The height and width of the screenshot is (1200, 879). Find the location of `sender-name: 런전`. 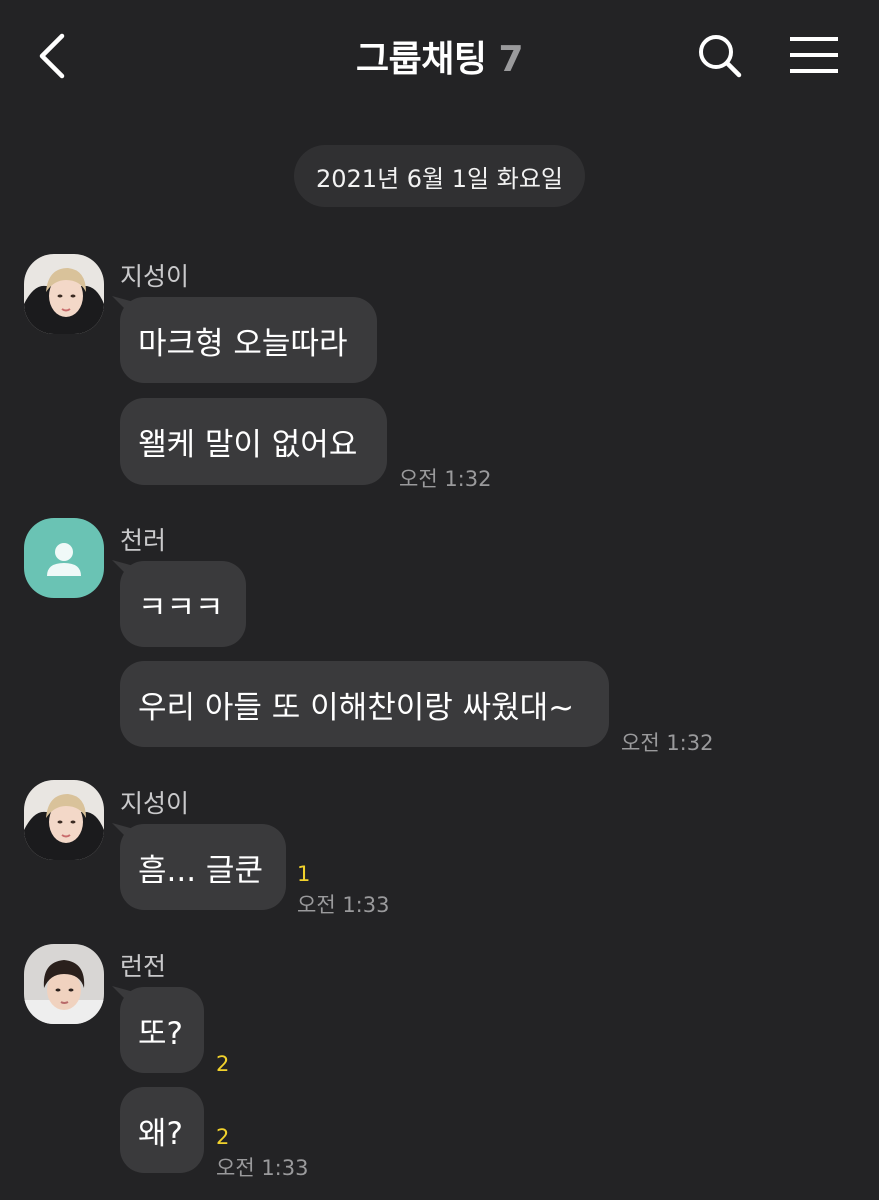

sender-name: 런전 is located at coordinates (143, 966).